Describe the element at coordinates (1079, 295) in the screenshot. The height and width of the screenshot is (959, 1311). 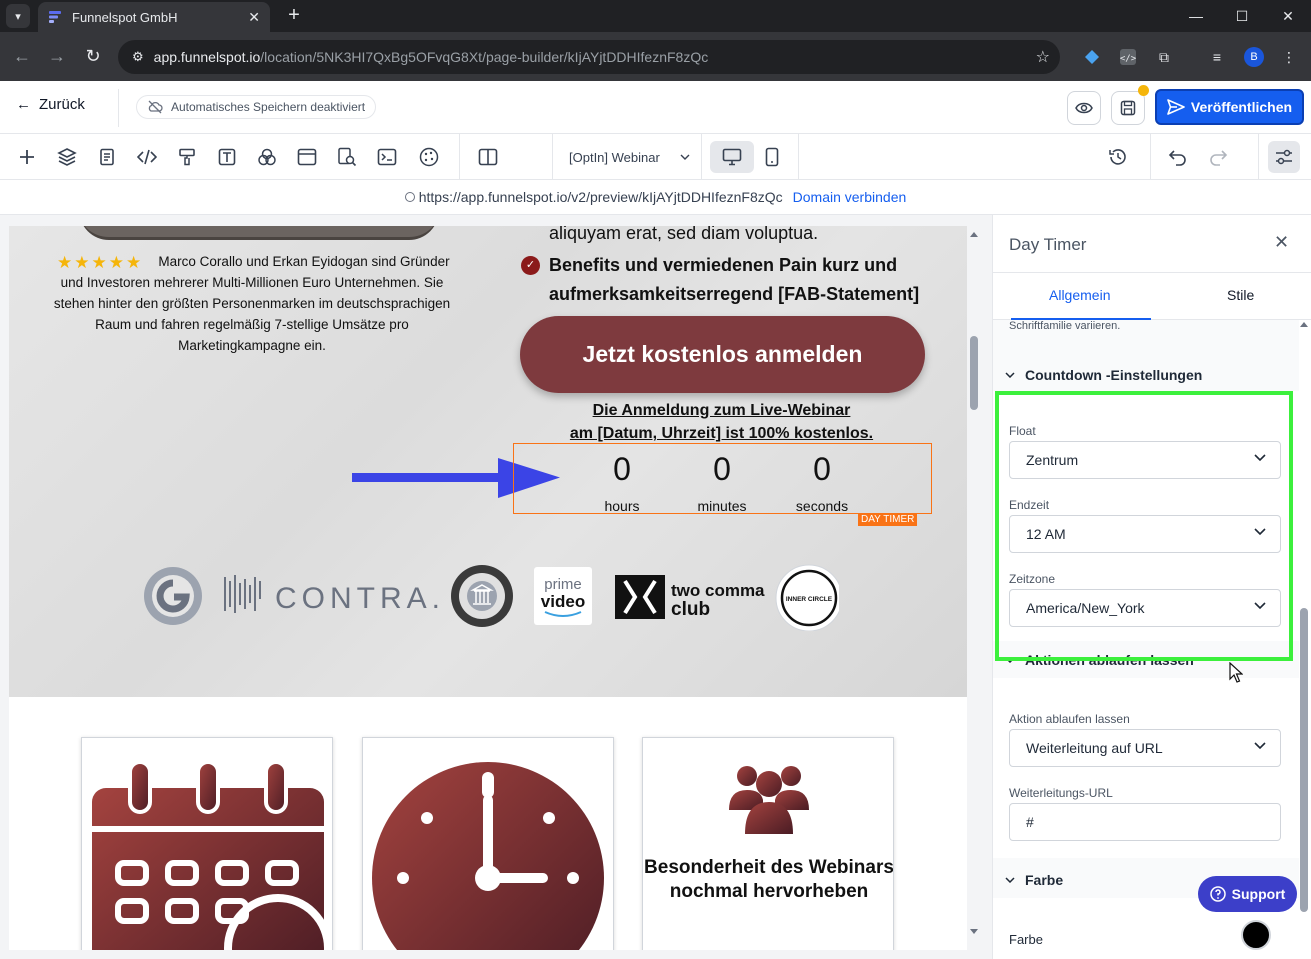
I see `tab-general: Allgemein` at that location.